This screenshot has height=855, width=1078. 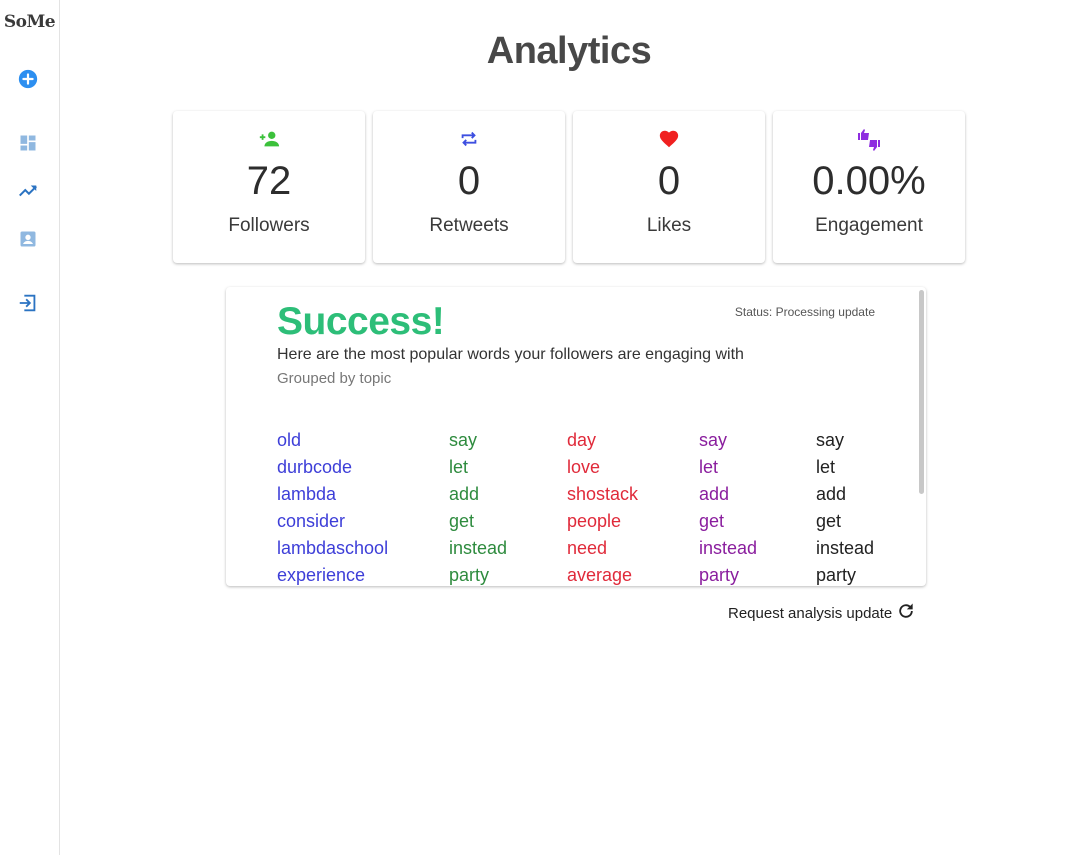 What do you see at coordinates (582, 440) in the screenshot?
I see `word-item: day` at bounding box center [582, 440].